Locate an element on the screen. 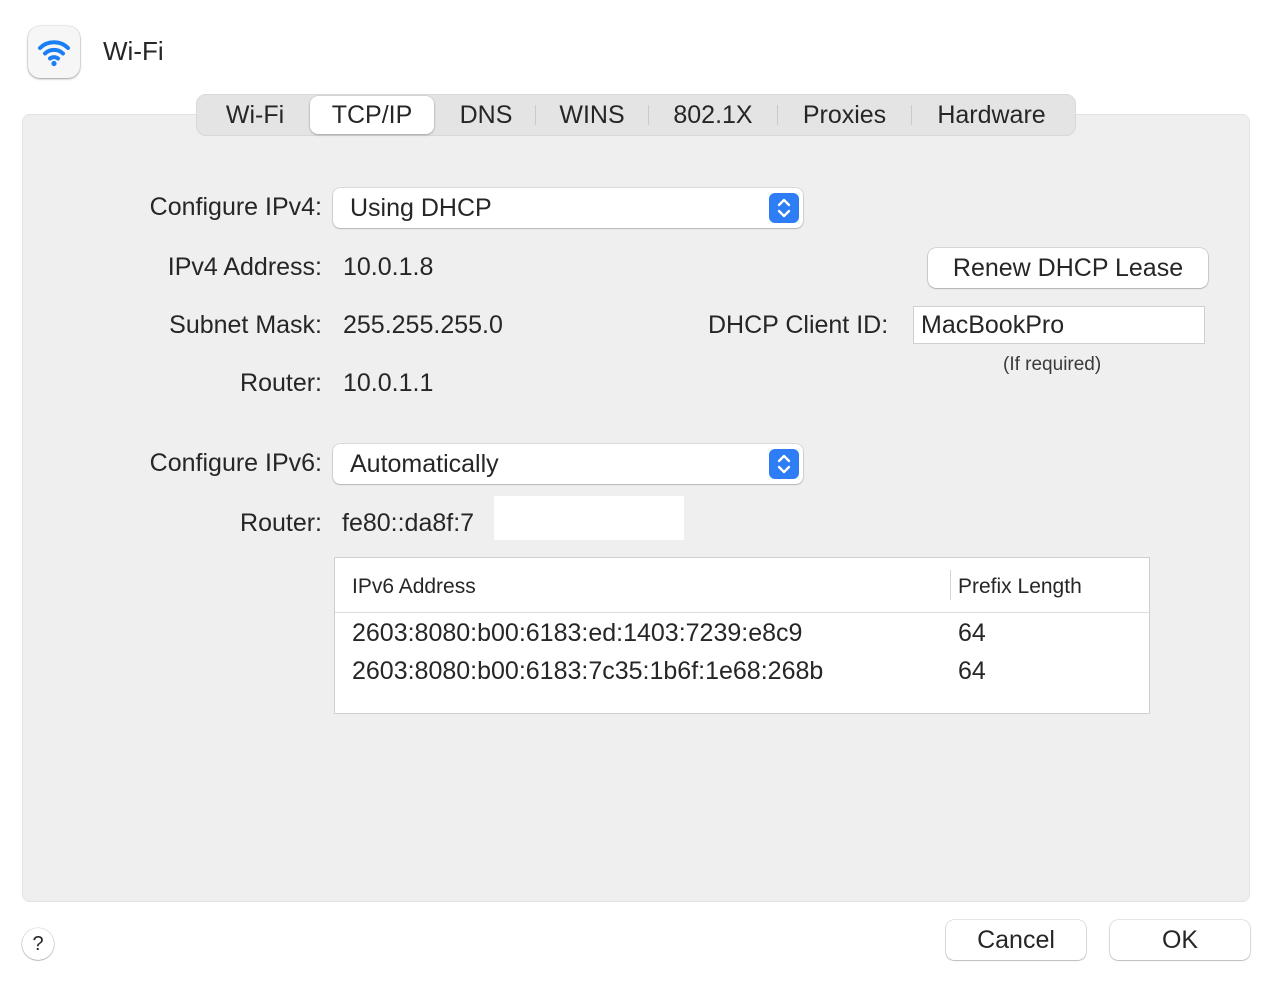 The width and height of the screenshot is (1284, 998). router-value: 10.0.1.1 is located at coordinates (388, 383).